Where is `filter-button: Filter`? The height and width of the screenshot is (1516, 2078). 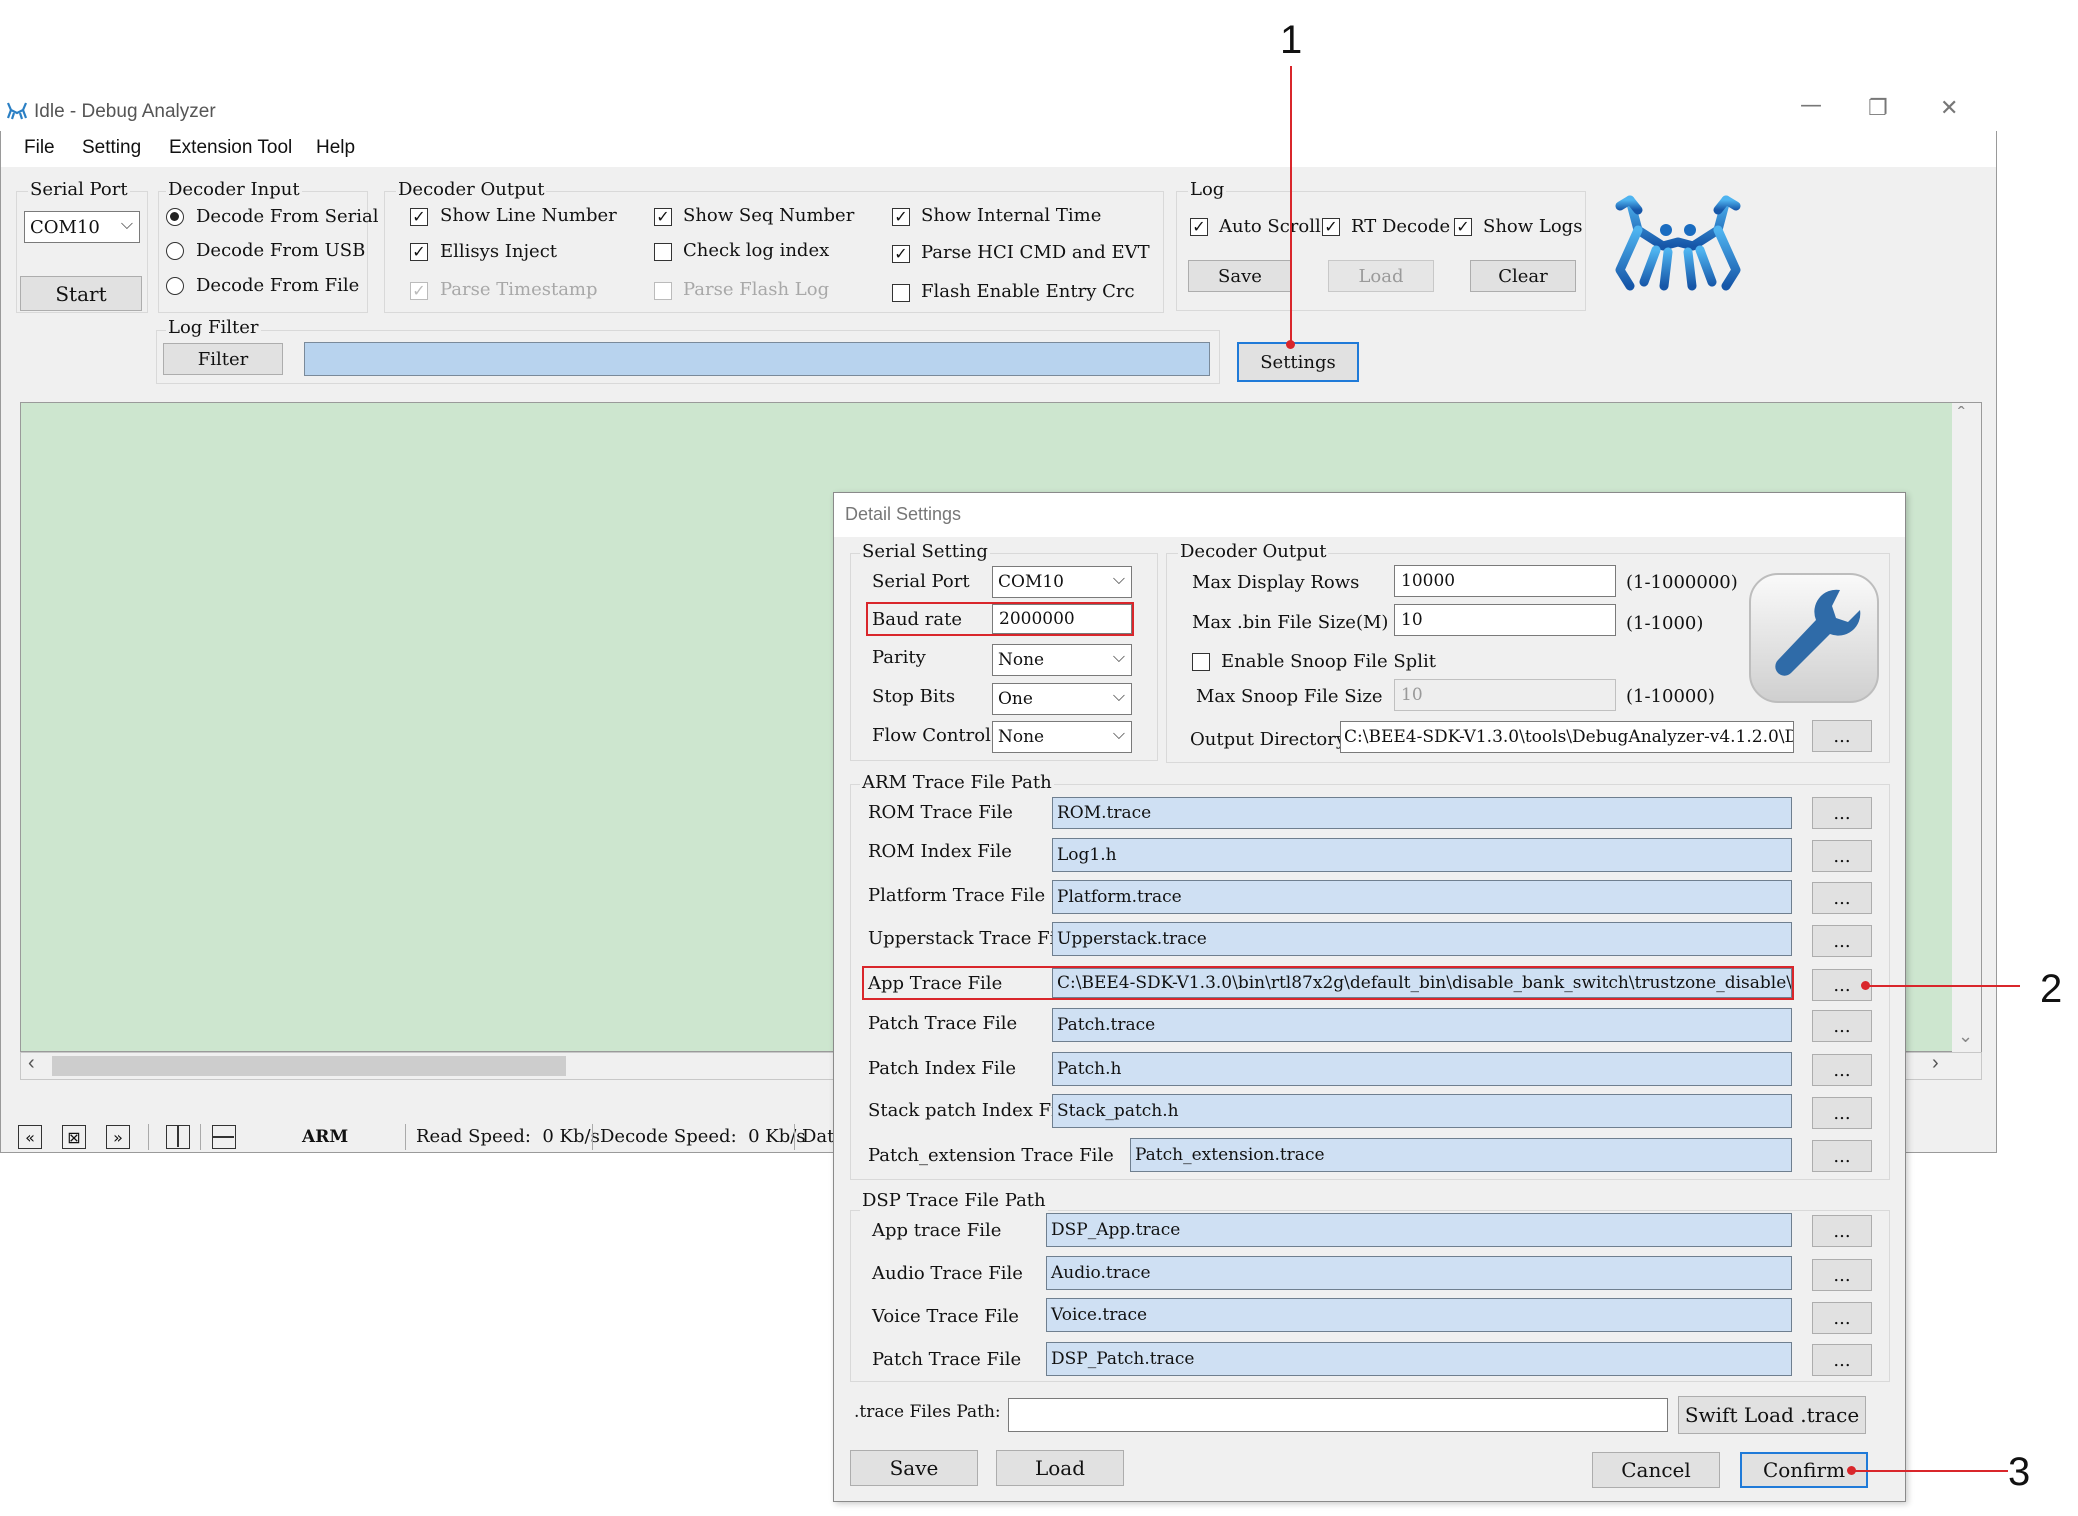
filter-button: Filter is located at coordinates (223, 359).